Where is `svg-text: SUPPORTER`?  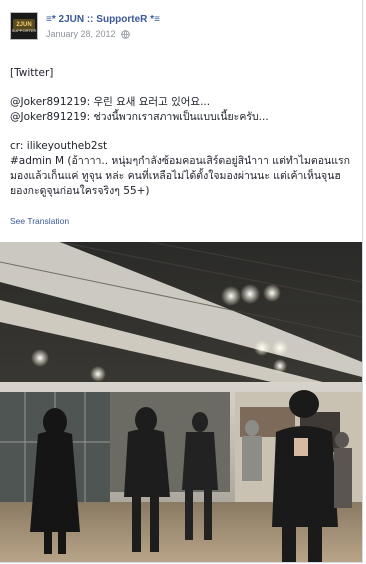 svg-text: SUPPORTER is located at coordinates (24, 30).